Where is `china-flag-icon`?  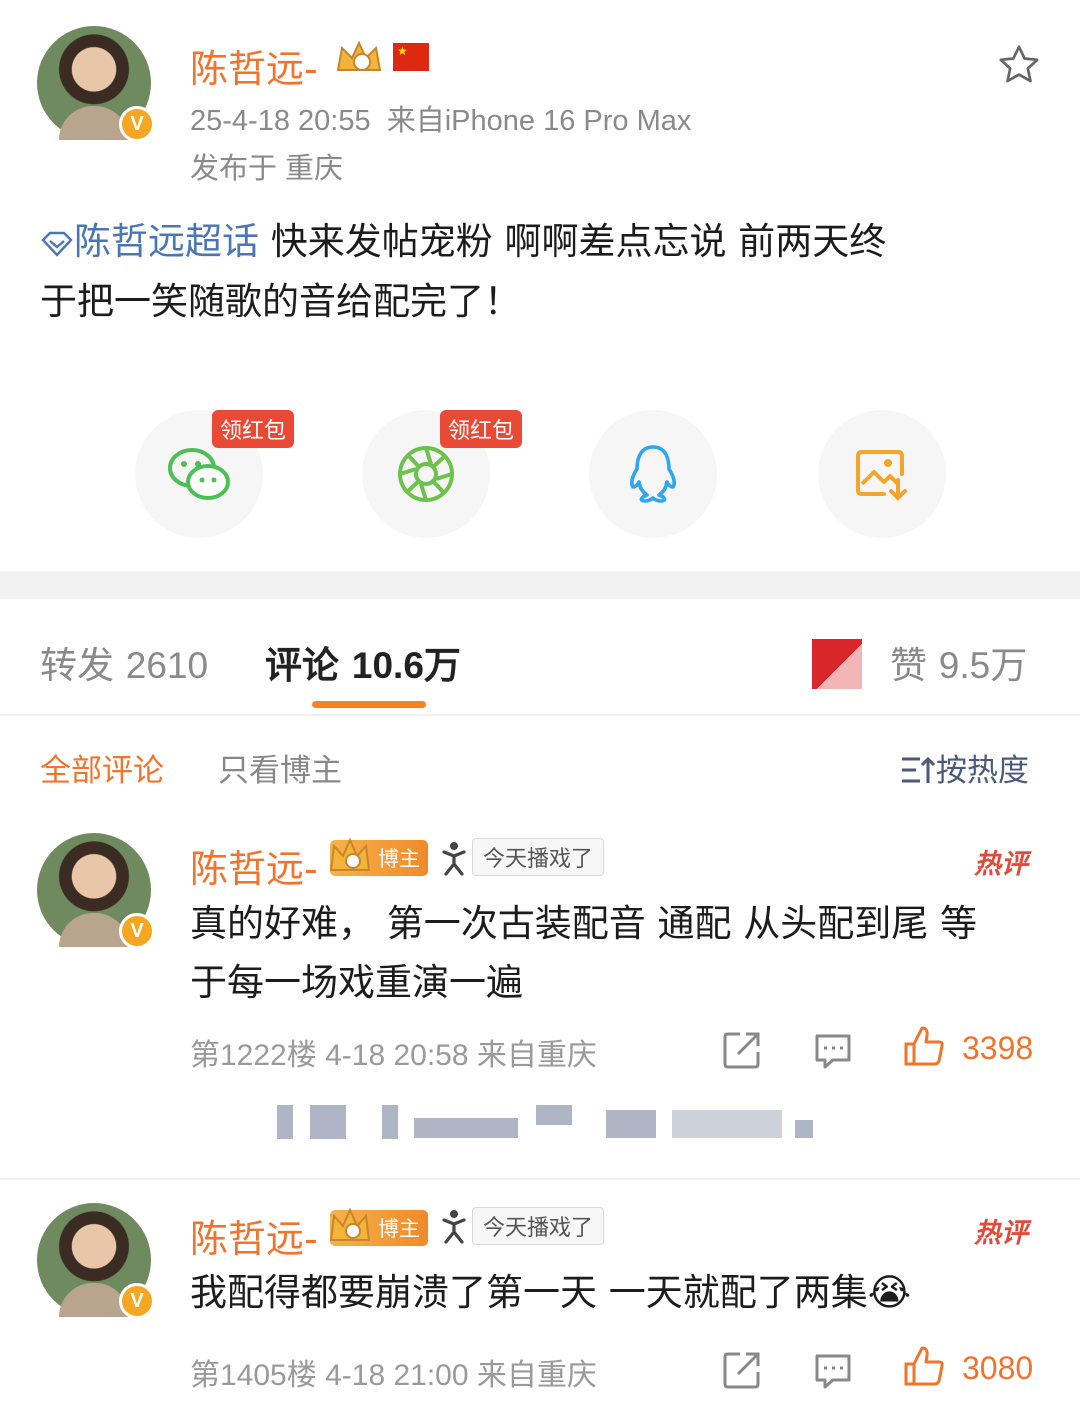 china-flag-icon is located at coordinates (411, 57).